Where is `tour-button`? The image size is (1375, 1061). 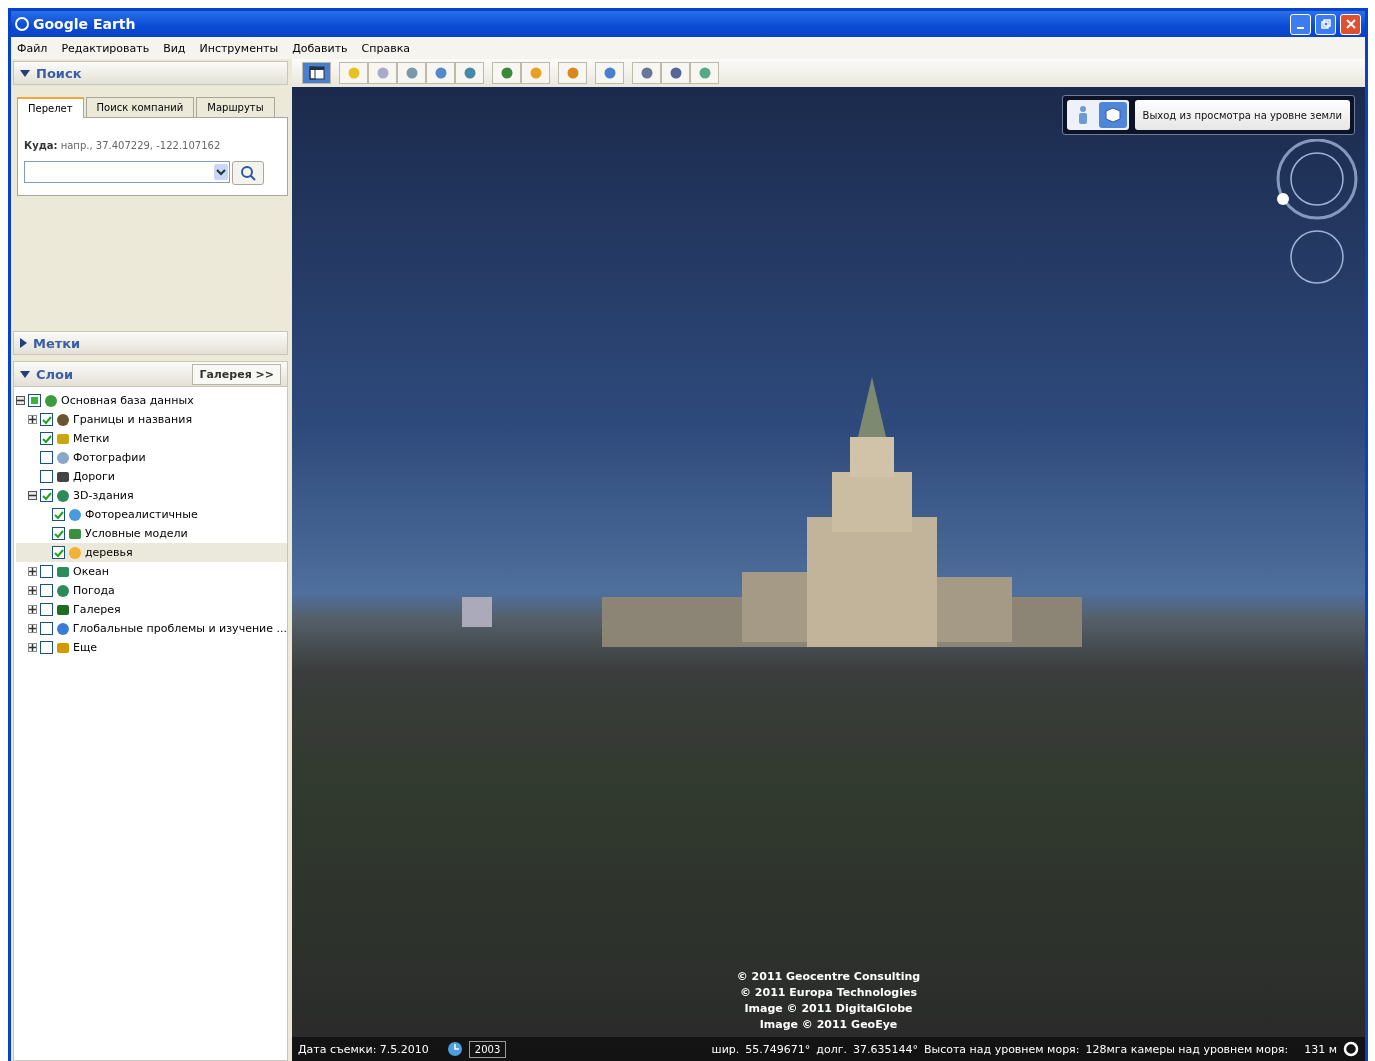
tour-button is located at coordinates (469, 73).